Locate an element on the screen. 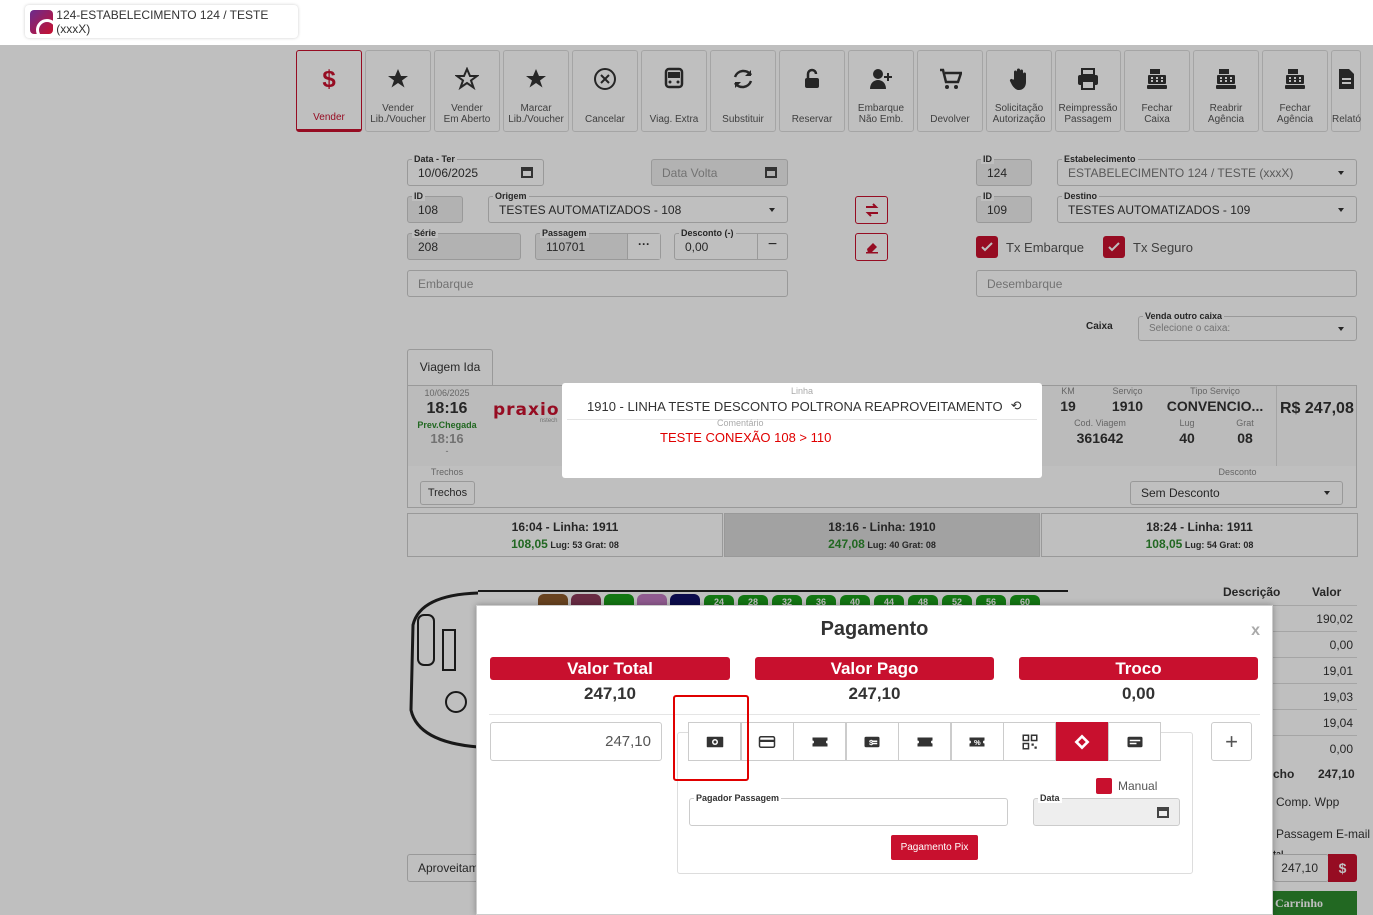 Image resolution: width=1373 pixels, height=915 pixels. window-title-tab: 124-ESTABELECIMENTO 124 / TESTE (xxxX) is located at coordinates (161, 21).